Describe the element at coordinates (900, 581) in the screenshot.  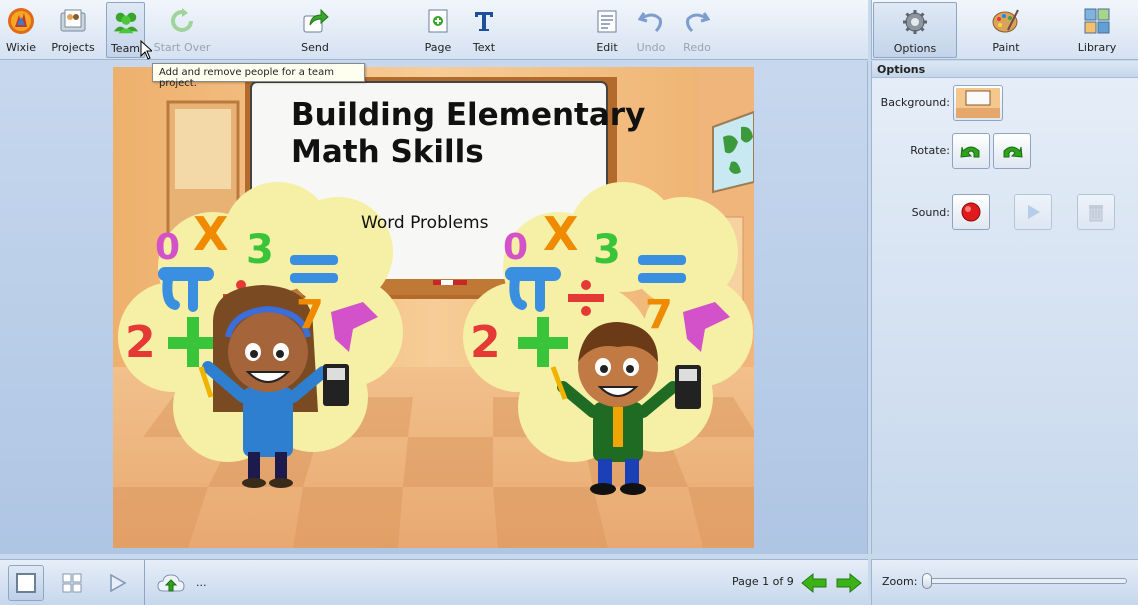
I see `zoom-label: Zoom:` at that location.